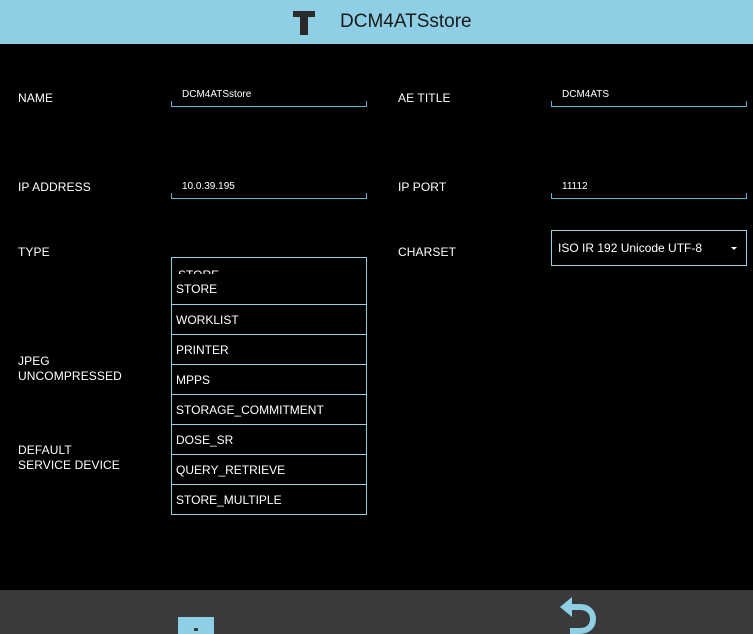 The image size is (753, 634). I want to click on default-service-device-label: DEFAULT SERVICE DEVICE, so click(69, 457).